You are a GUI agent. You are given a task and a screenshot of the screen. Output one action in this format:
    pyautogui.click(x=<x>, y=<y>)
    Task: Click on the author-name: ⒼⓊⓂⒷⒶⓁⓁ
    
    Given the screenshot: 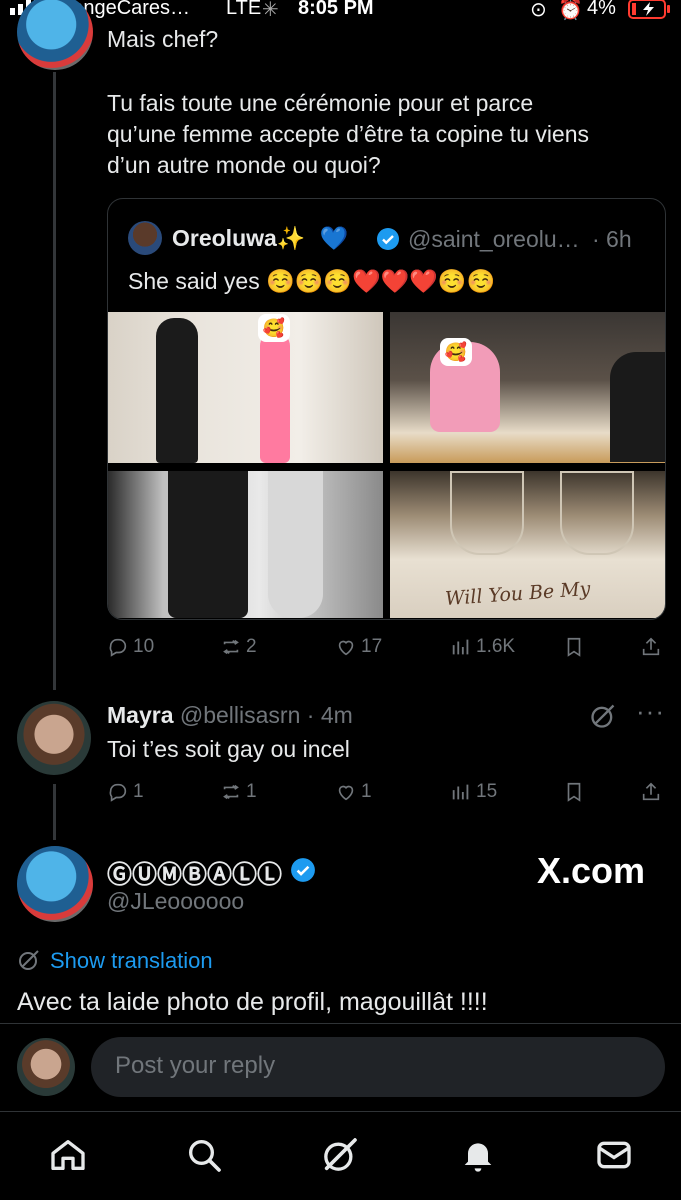 What is the action you would take?
    pyautogui.click(x=195, y=875)
    